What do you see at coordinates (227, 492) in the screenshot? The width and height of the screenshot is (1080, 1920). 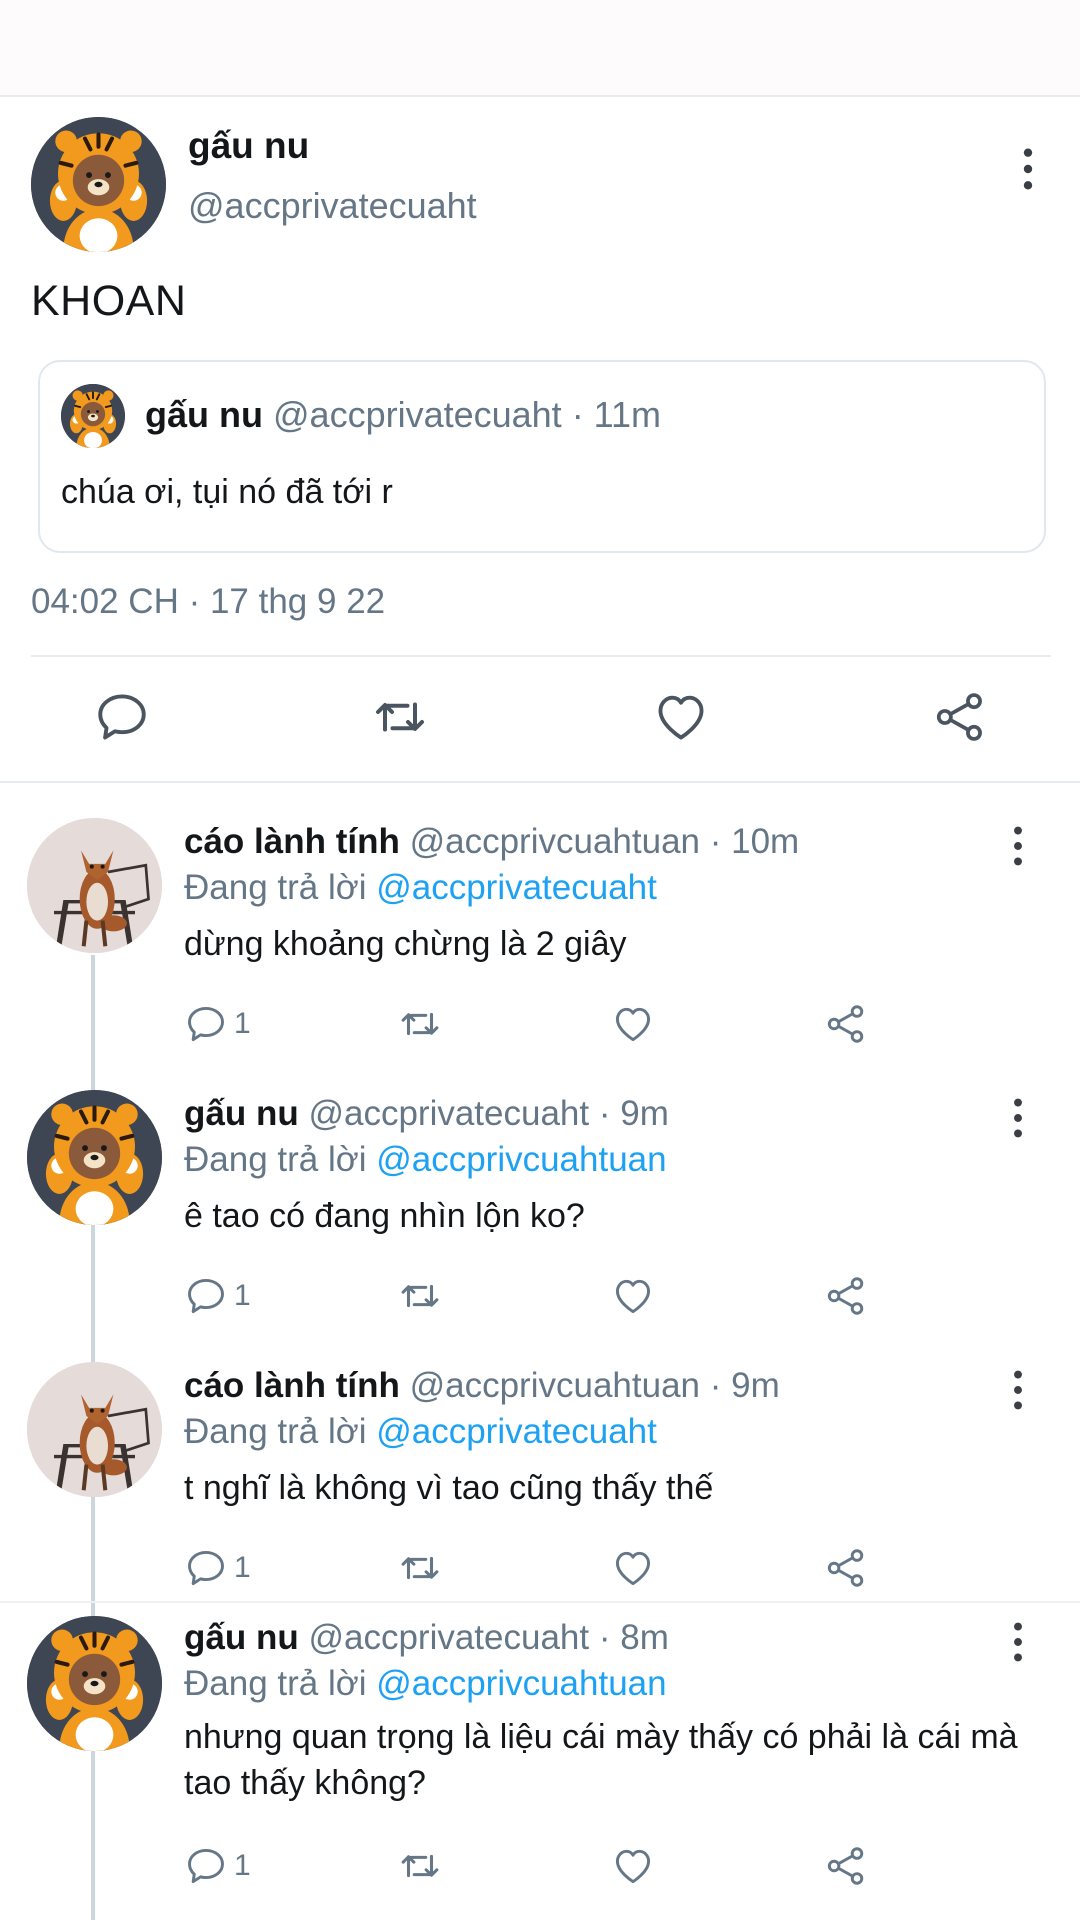 I see `quoted-text: chúa ơi, tụi nó đã tới r` at bounding box center [227, 492].